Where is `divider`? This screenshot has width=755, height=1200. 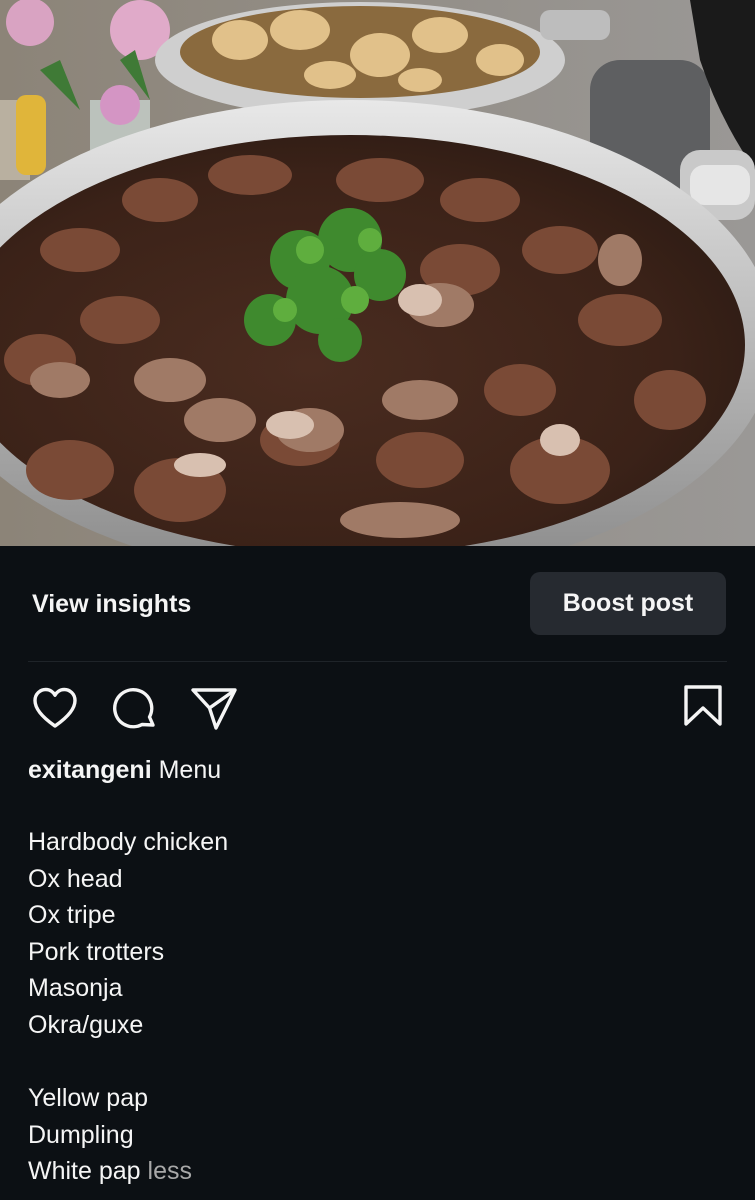 divider is located at coordinates (377, 661).